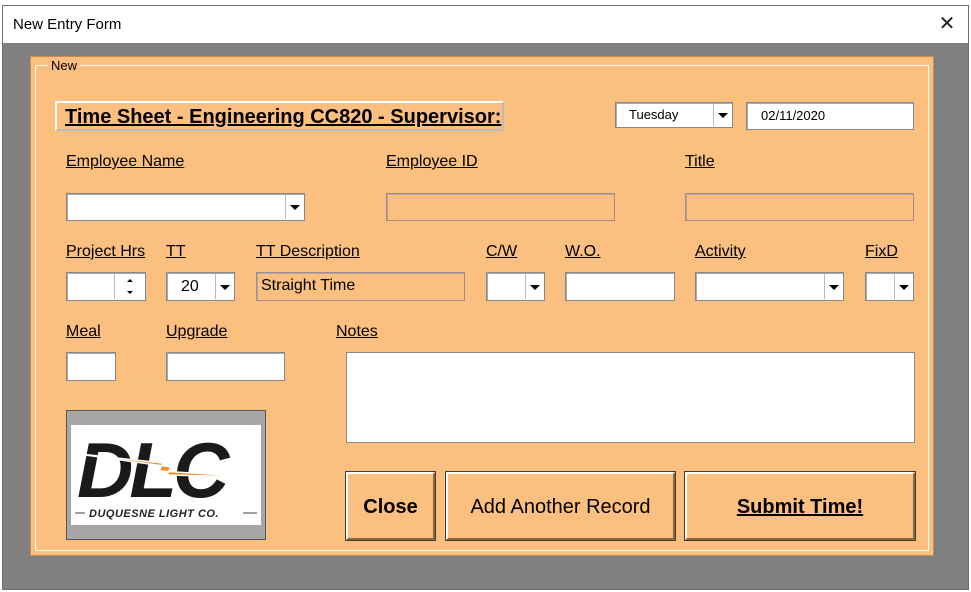 The width and height of the screenshot is (971, 592). I want to click on employee-id-label: Employee ID, so click(432, 161).